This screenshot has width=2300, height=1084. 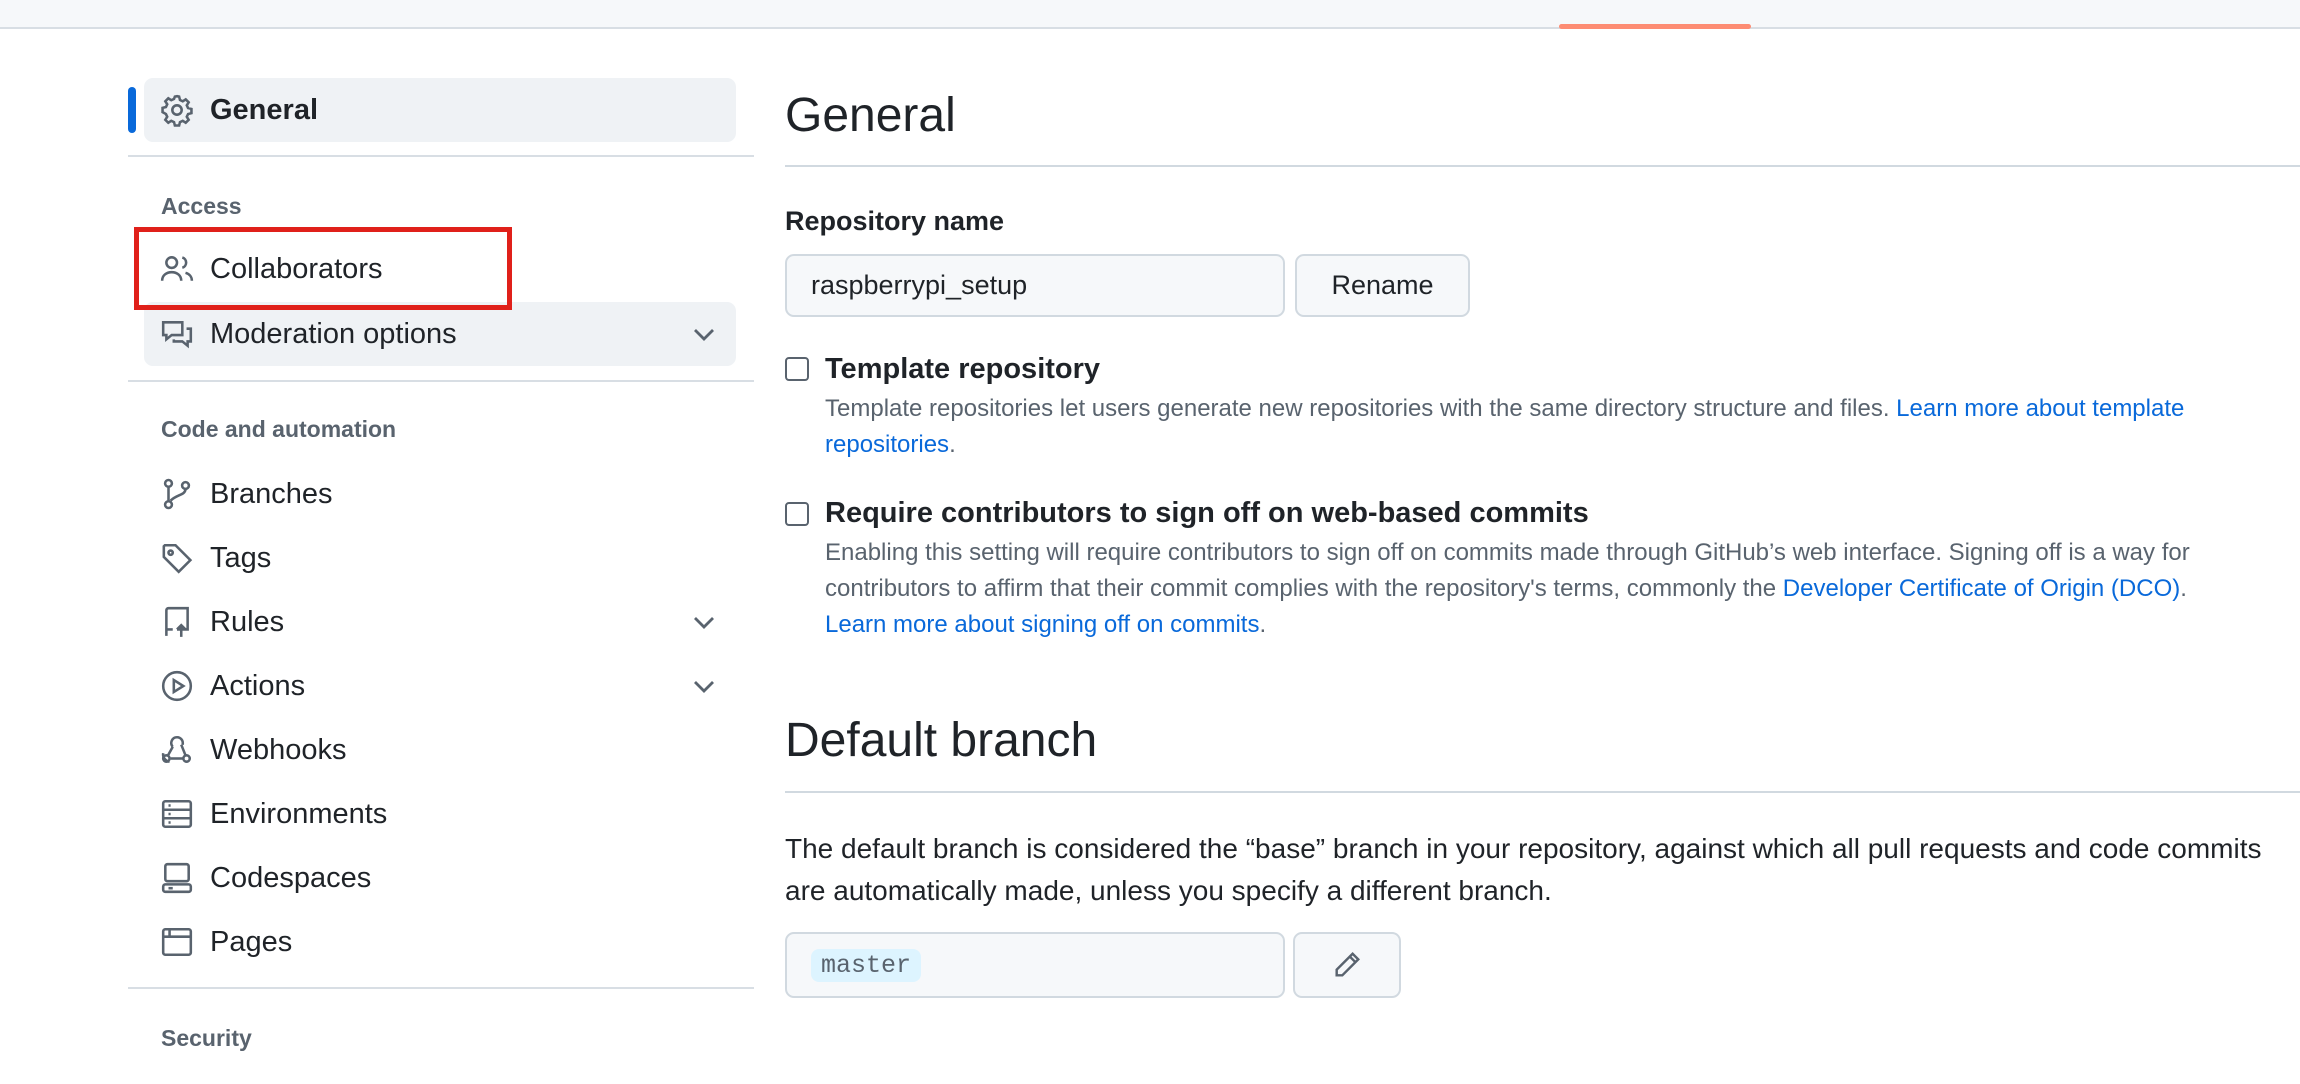 What do you see at coordinates (440, 622) in the screenshot?
I see `sidebar-item-rules: Rules` at bounding box center [440, 622].